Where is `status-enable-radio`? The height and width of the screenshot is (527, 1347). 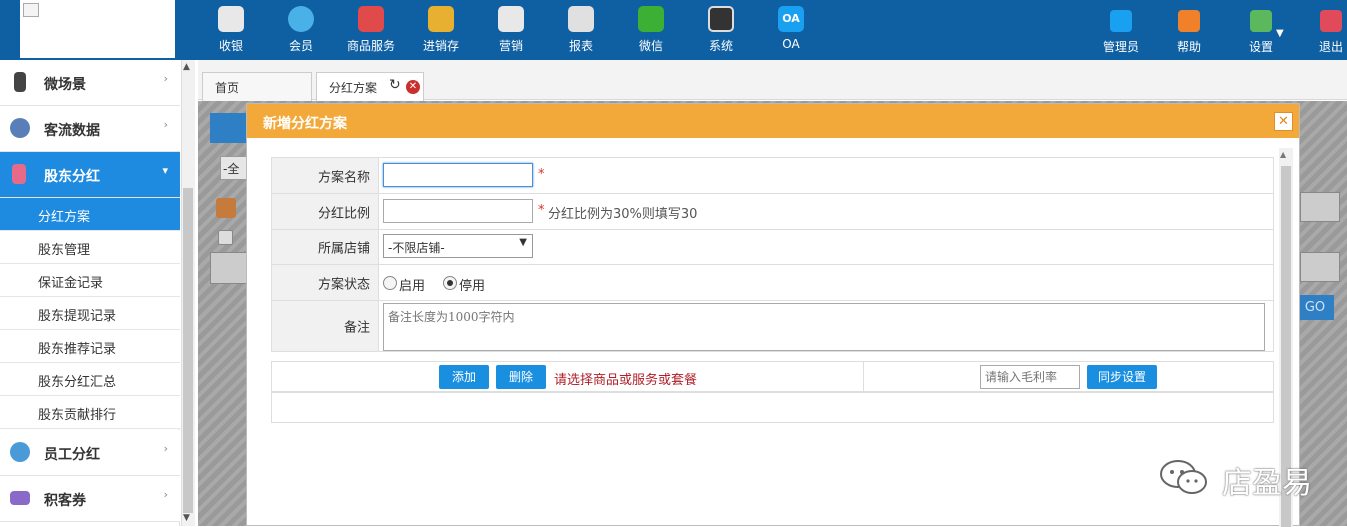
status-enable-radio is located at coordinates (390, 283).